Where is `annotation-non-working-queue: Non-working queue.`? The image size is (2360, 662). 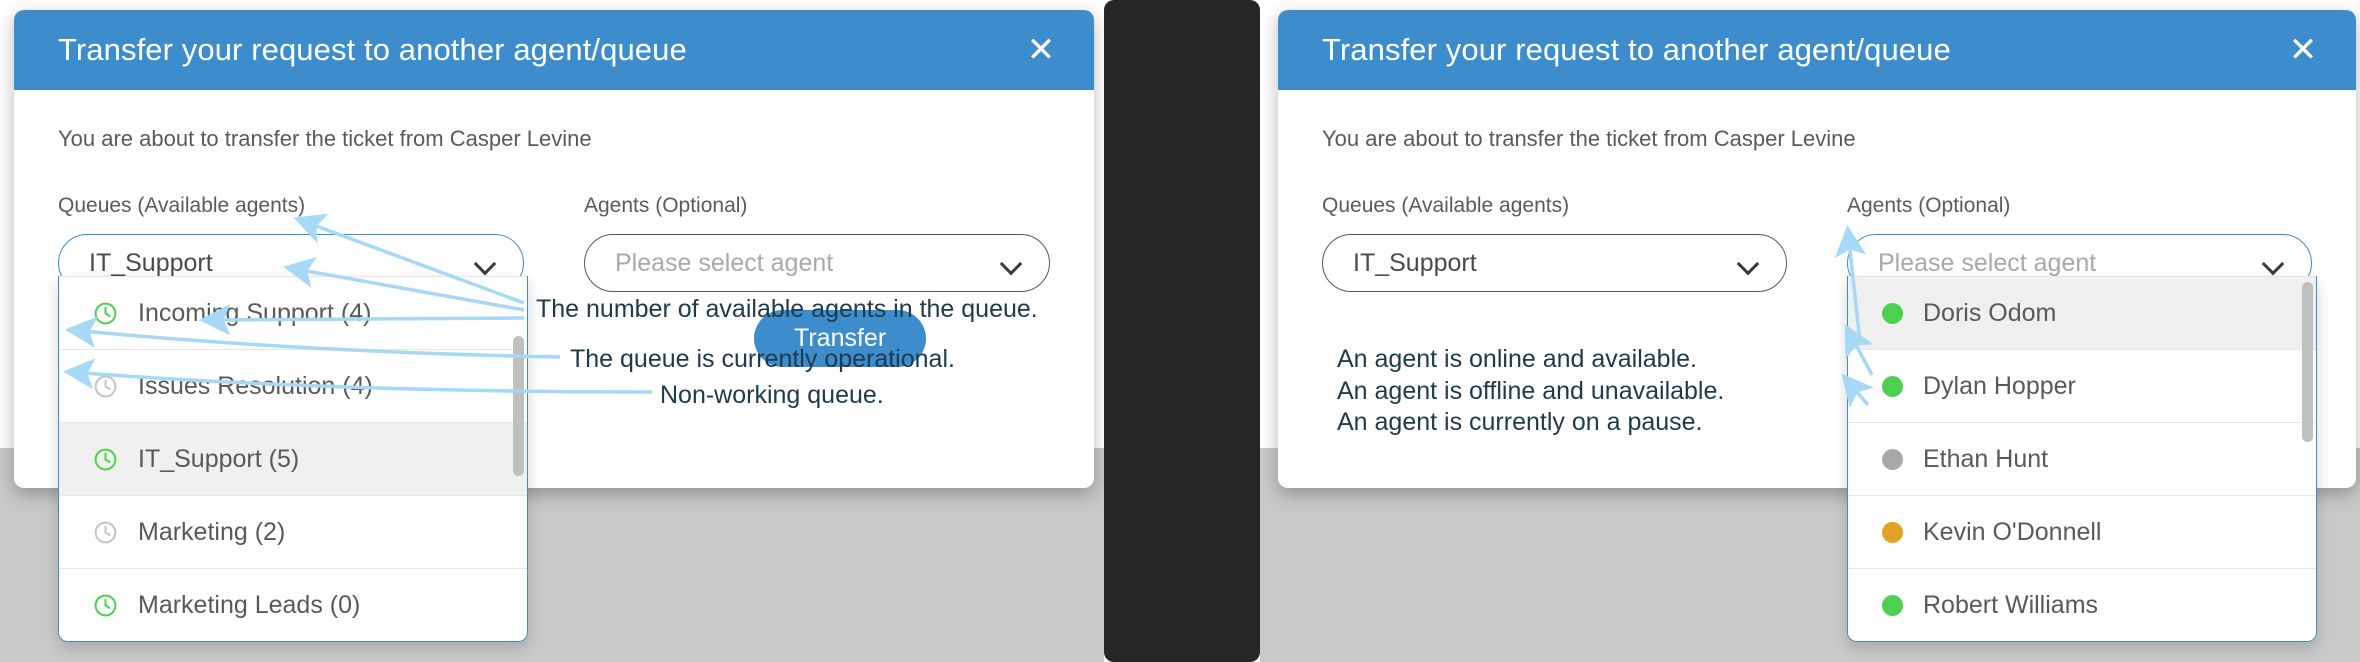 annotation-non-working-queue: Non-working queue. is located at coordinates (772, 395).